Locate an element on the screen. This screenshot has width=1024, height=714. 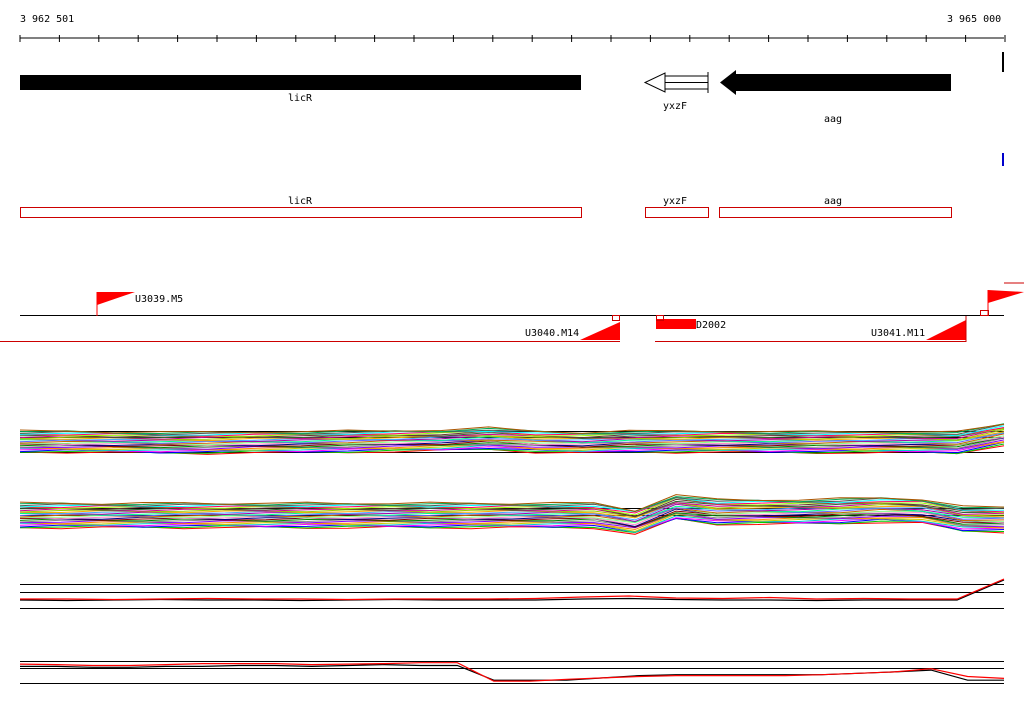
cds-box-licR is located at coordinates (301, 212).